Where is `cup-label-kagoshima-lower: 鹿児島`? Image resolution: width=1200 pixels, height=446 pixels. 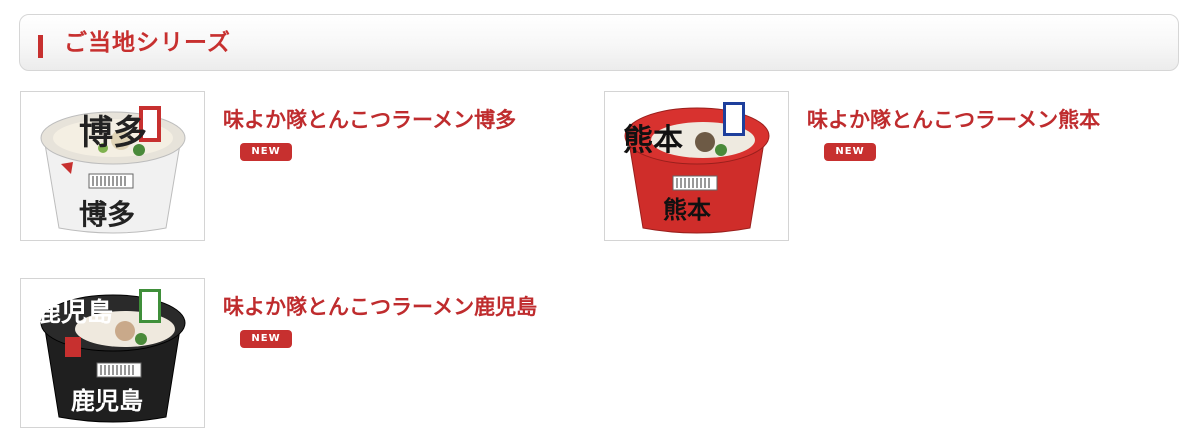
cup-label-kagoshima-lower: 鹿児島 is located at coordinates (107, 400).